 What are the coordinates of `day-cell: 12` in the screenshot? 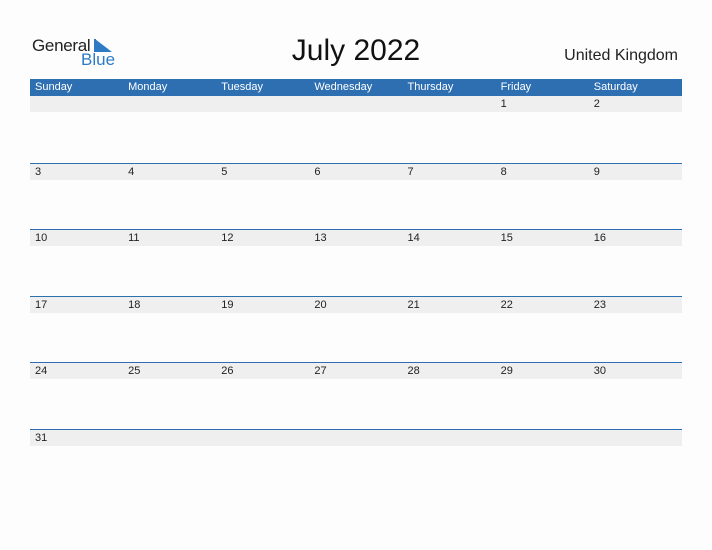 It's located at (227, 238).